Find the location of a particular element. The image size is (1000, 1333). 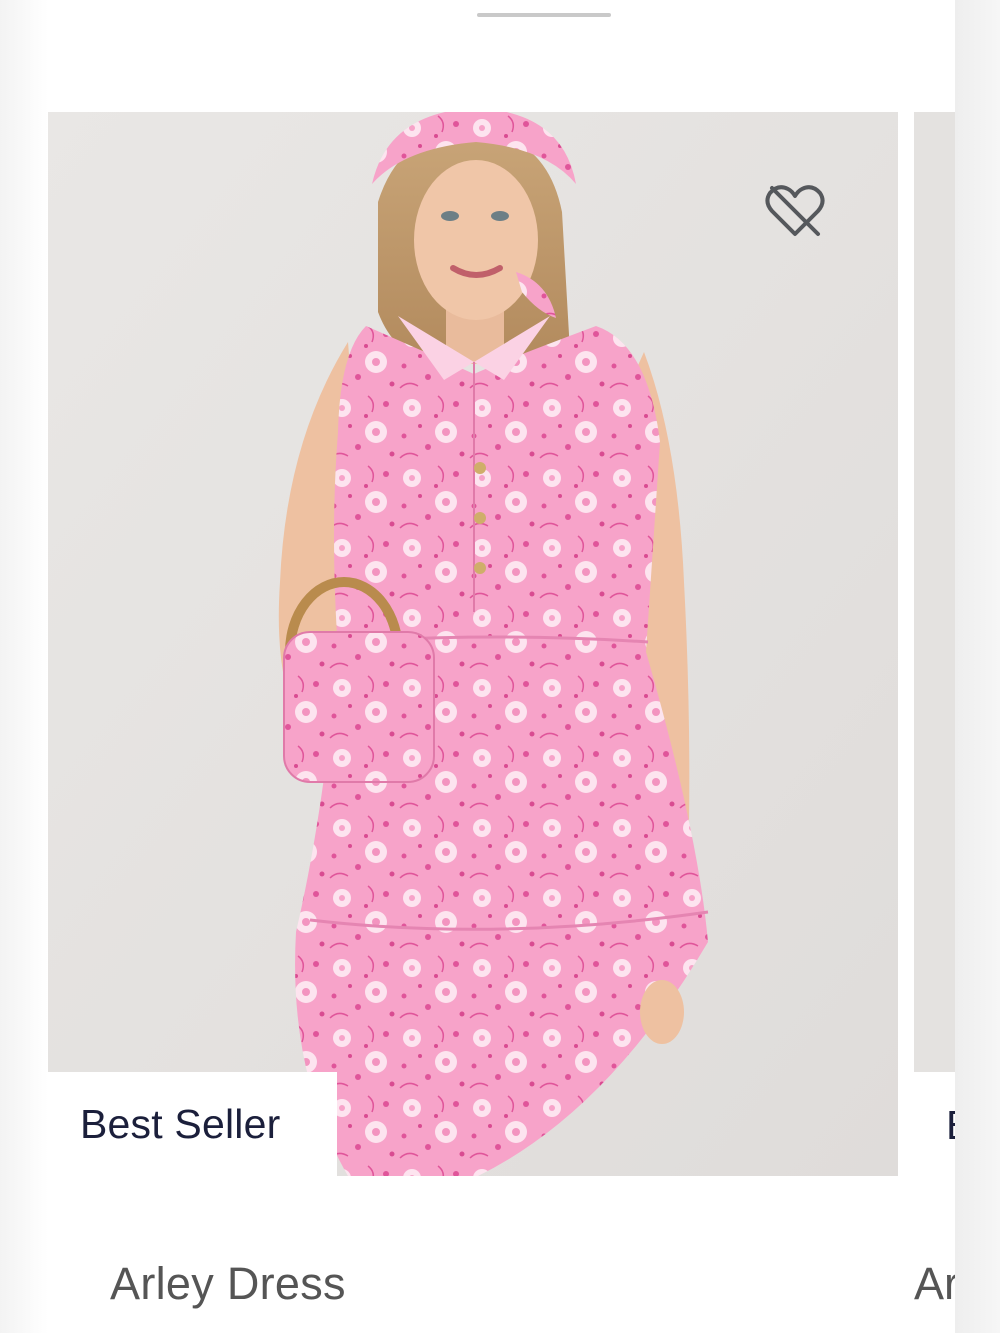

product-name: Arley Dress is located at coordinates (228, 1284).